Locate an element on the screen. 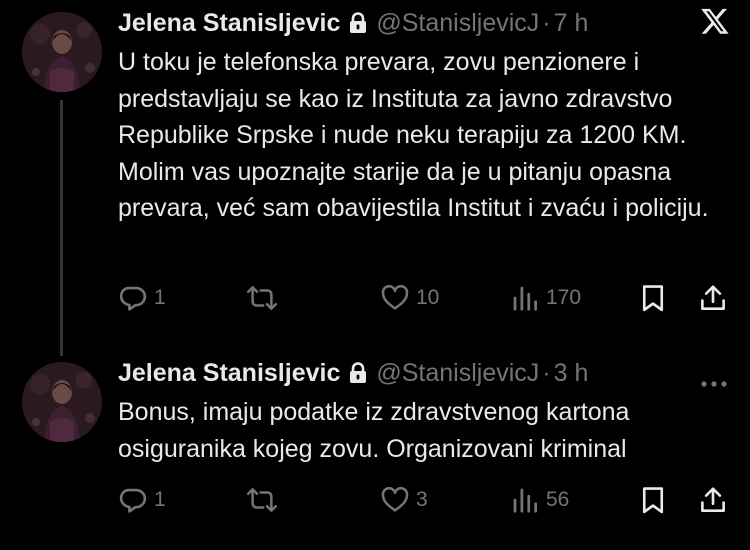 Image resolution: width=750 pixels, height=550 pixels. like-button: 10 is located at coordinates (409, 298).